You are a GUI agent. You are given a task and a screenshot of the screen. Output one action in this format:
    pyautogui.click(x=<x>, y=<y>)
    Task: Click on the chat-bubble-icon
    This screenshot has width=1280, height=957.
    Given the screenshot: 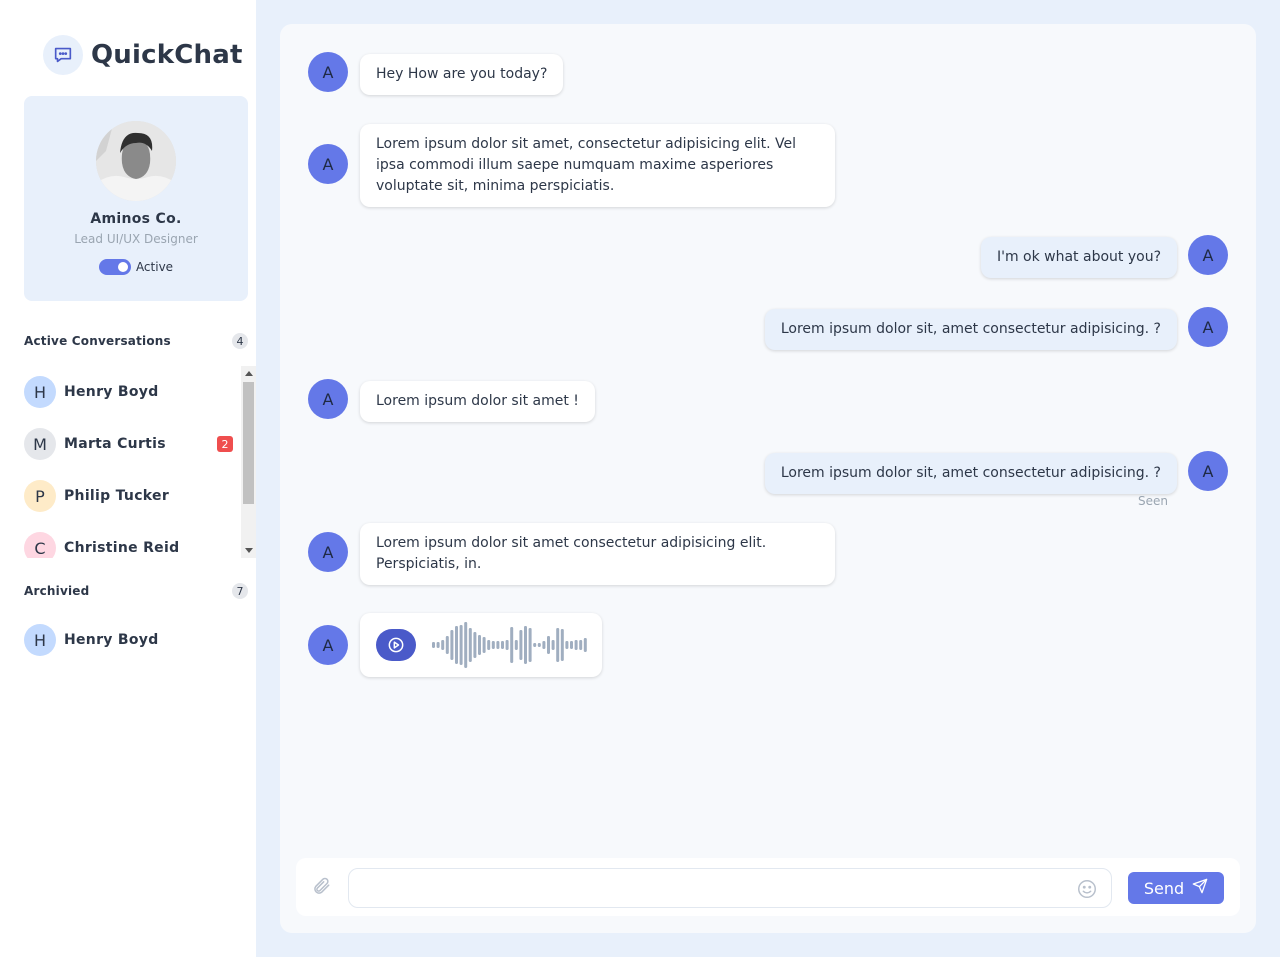 What is the action you would take?
    pyautogui.click(x=63, y=55)
    